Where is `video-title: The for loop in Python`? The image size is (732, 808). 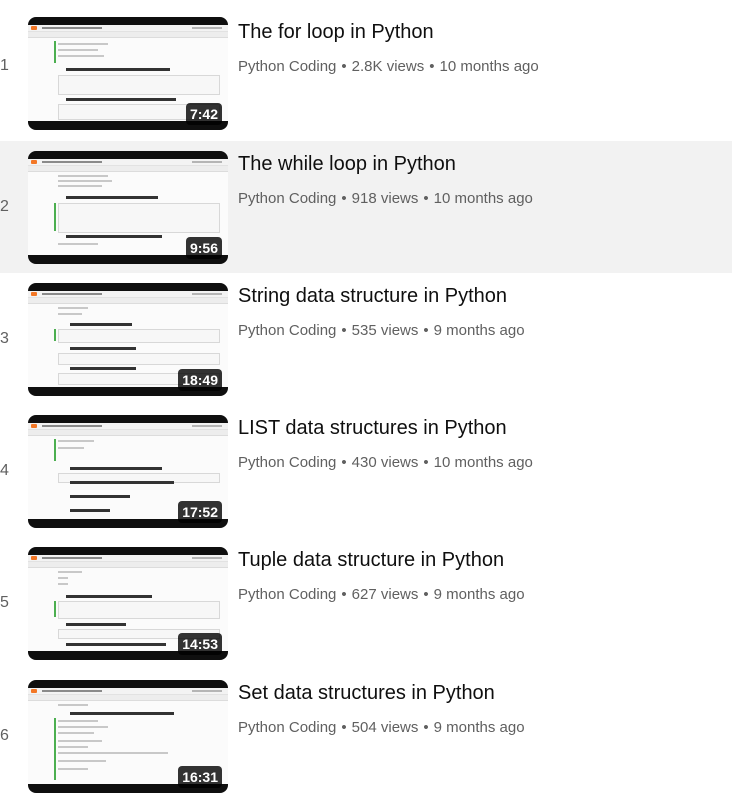 video-title: The for loop in Python is located at coordinates (336, 32).